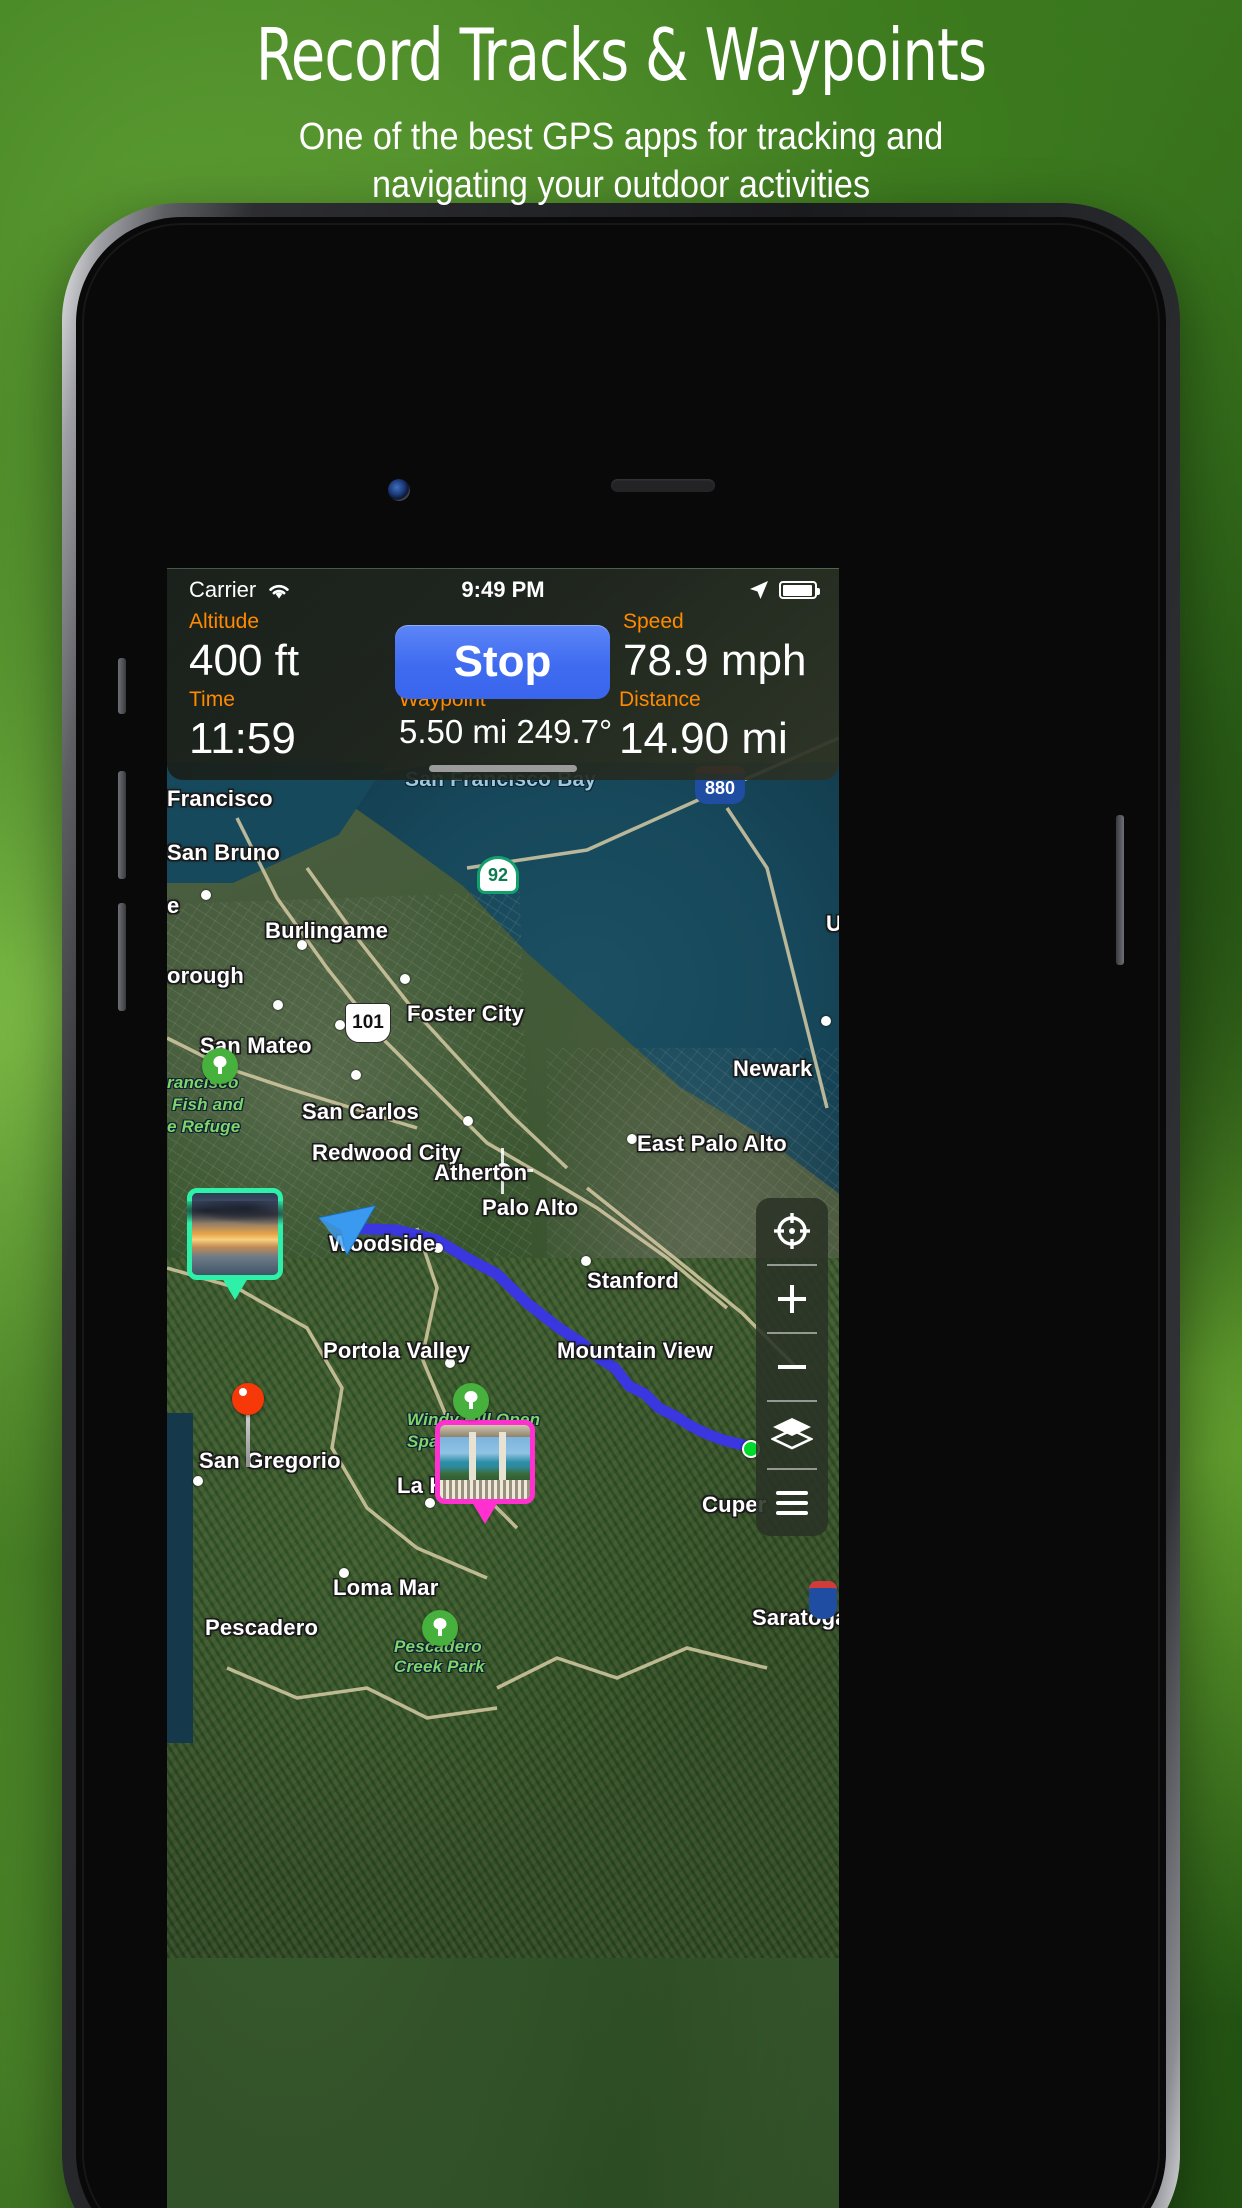  Describe the element at coordinates (223, 589) in the screenshot. I see `carrier-label: Carrier` at that location.